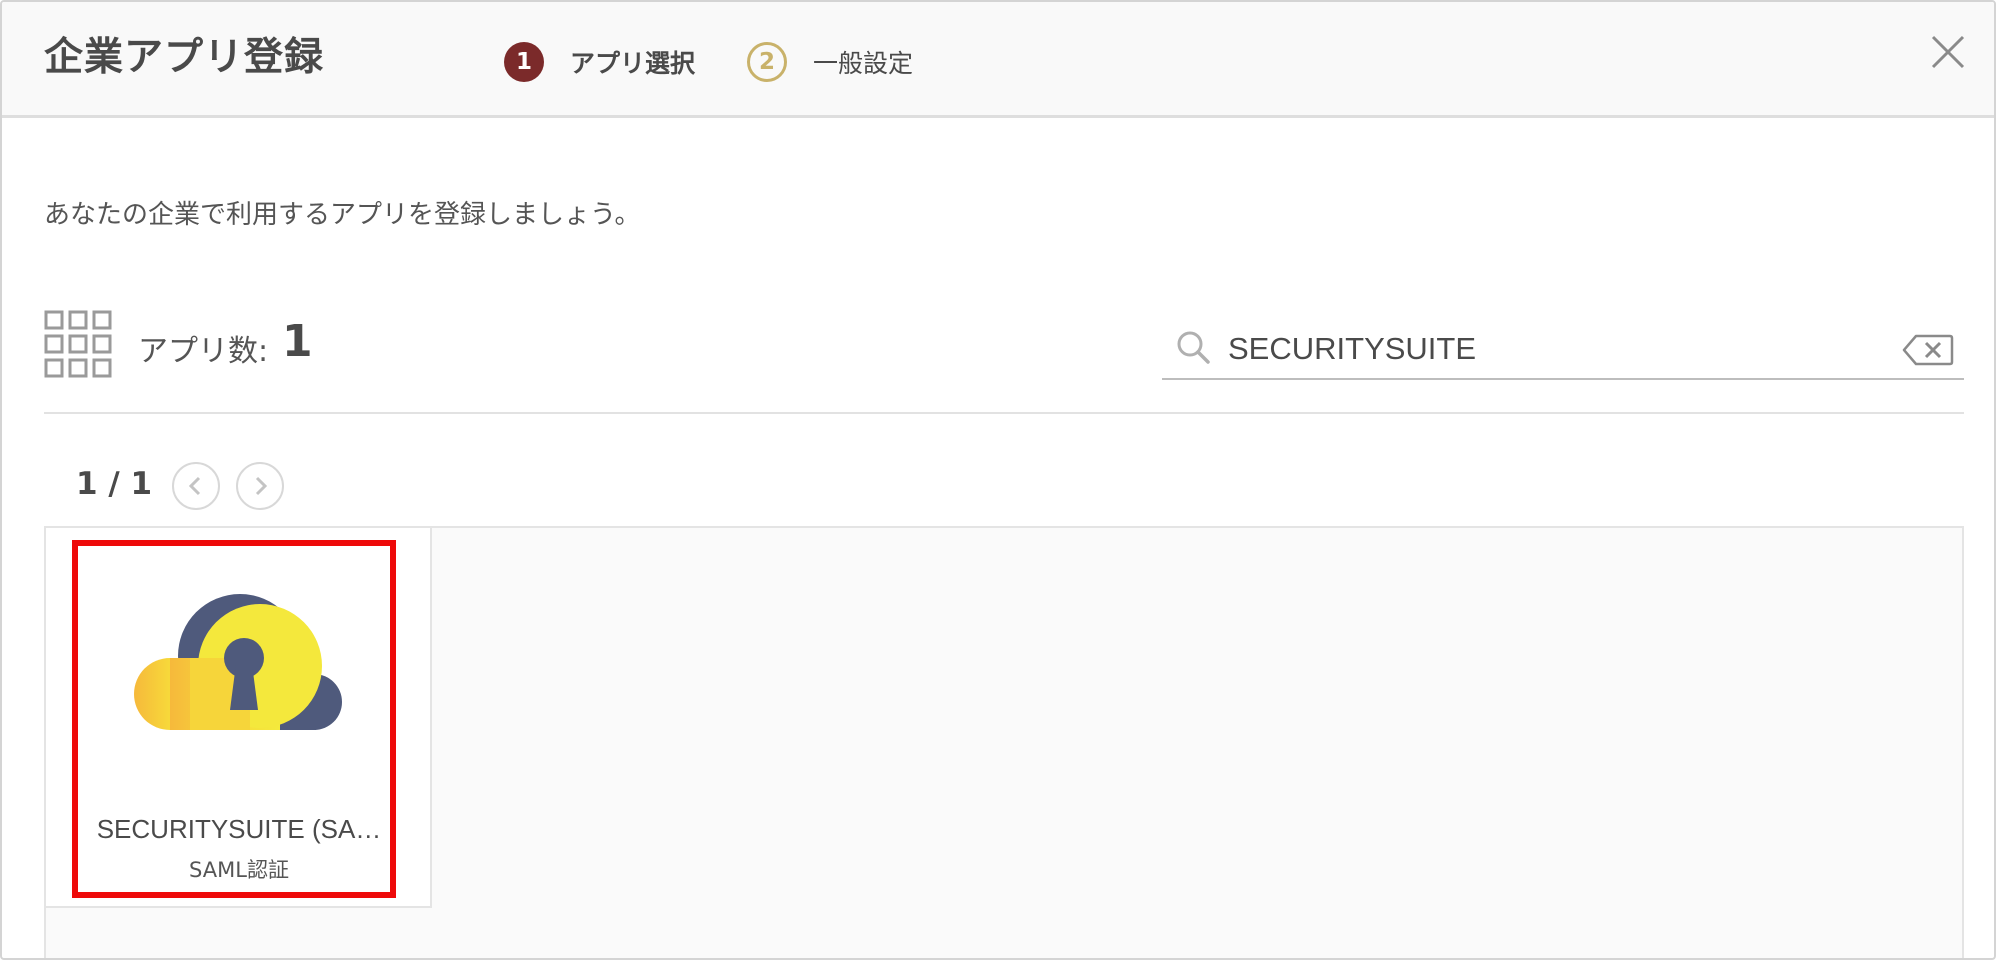 The width and height of the screenshot is (1996, 960). I want to click on next-page-button, so click(260, 486).